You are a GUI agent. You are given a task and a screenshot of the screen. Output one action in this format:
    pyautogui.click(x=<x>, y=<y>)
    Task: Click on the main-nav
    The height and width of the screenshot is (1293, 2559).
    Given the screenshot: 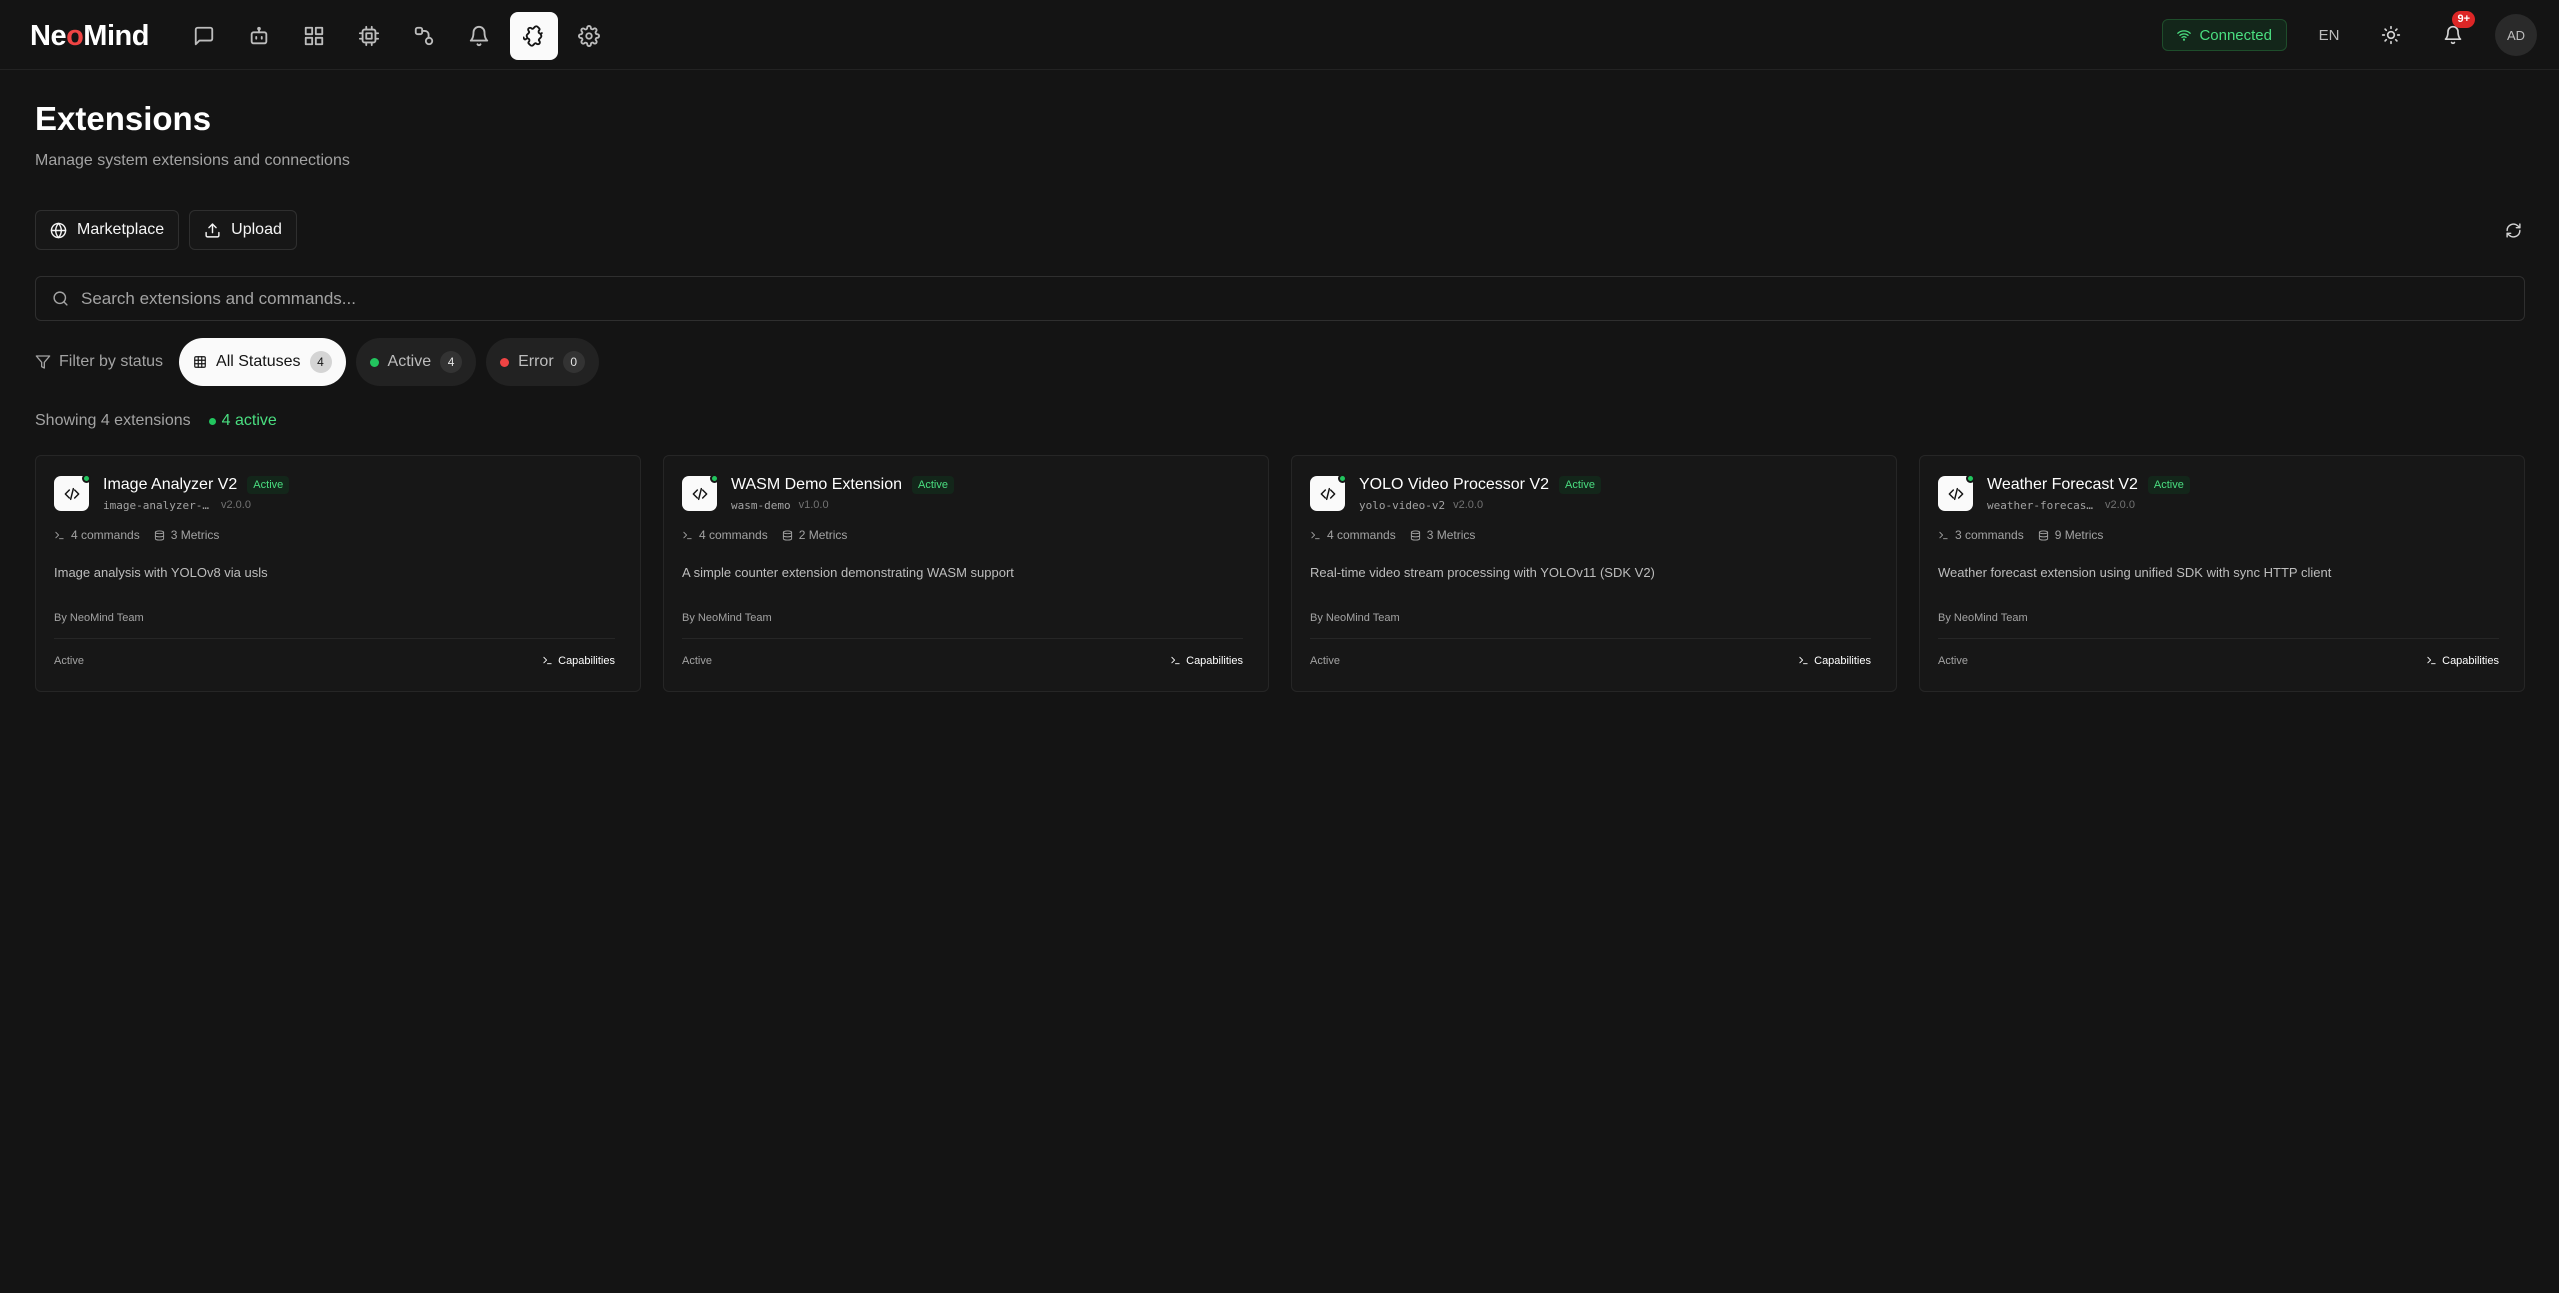 What is the action you would take?
    pyautogui.click(x=396, y=36)
    